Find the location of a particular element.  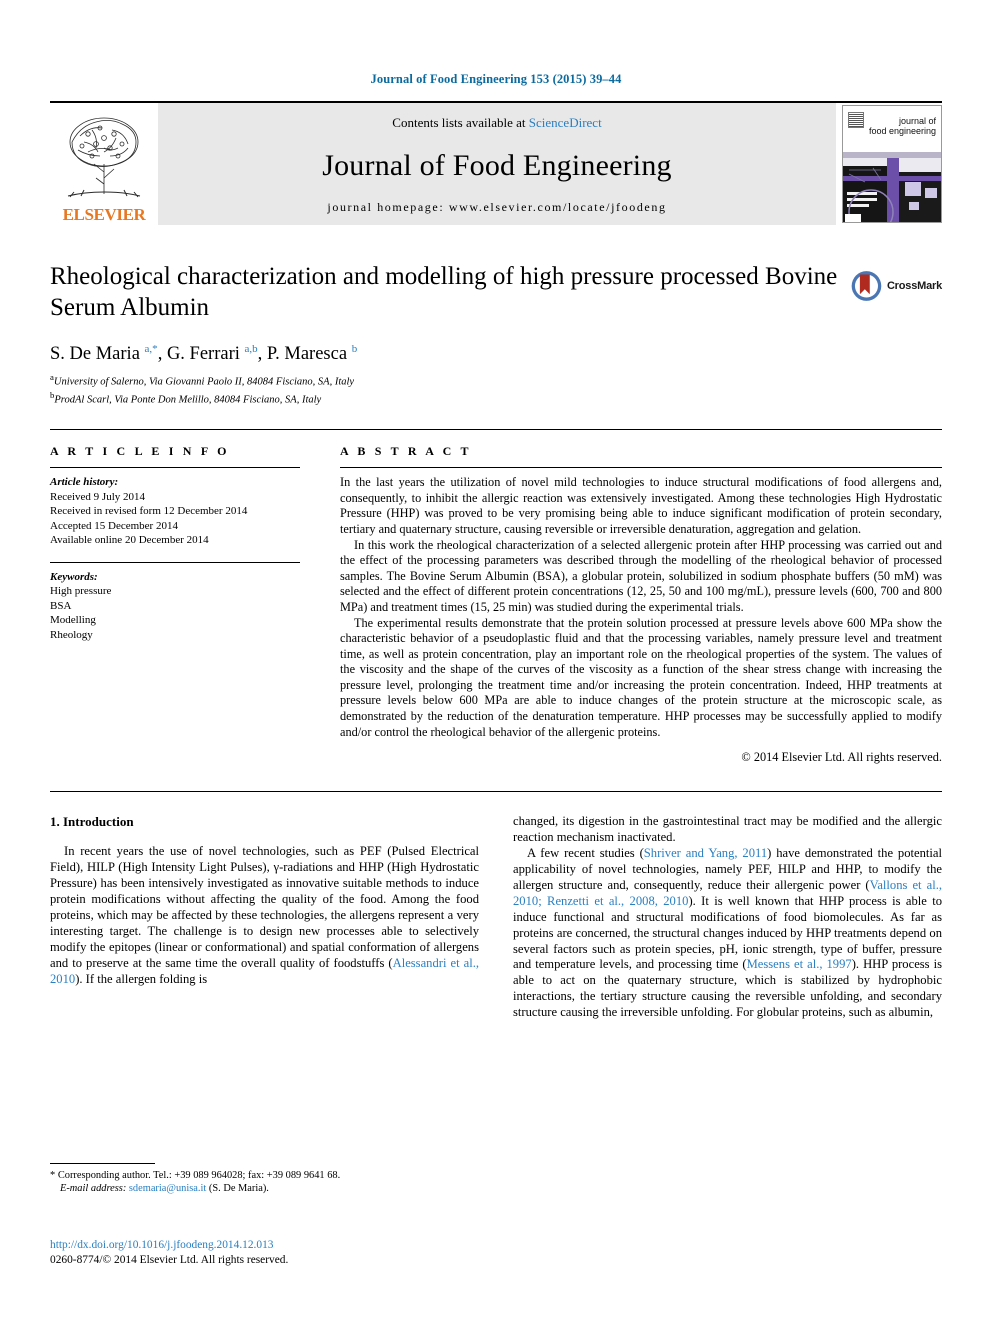

footnote-divider is located at coordinates (102, 1163).